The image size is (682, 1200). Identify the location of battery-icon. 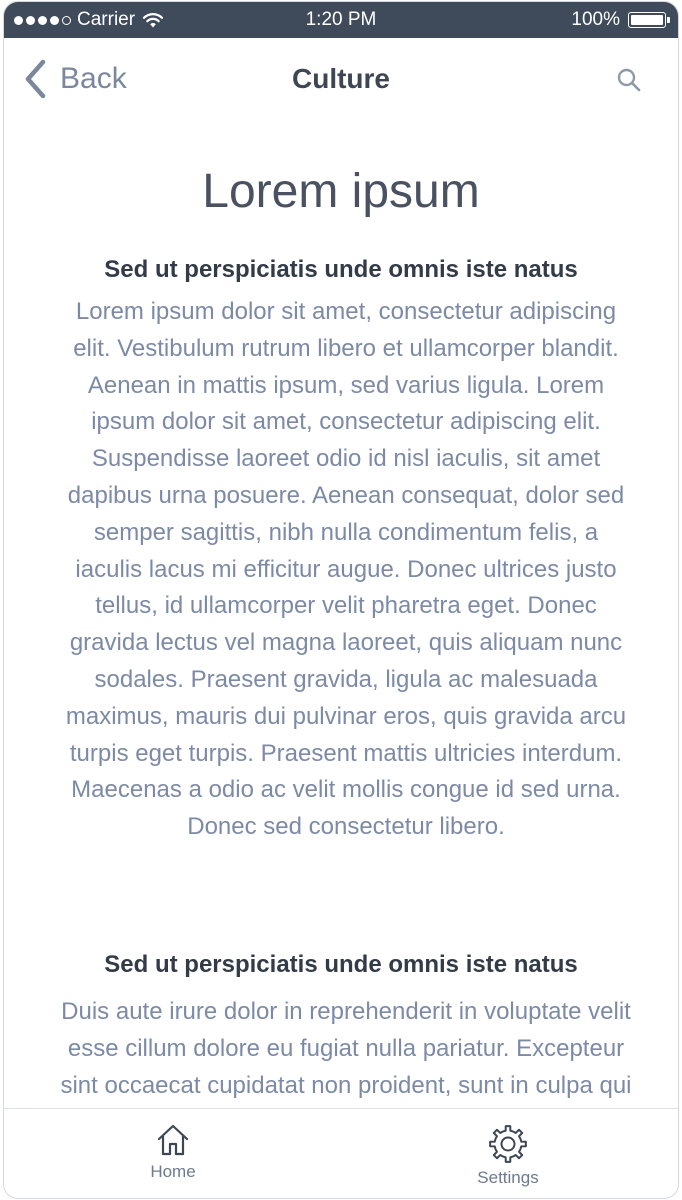
(649, 20).